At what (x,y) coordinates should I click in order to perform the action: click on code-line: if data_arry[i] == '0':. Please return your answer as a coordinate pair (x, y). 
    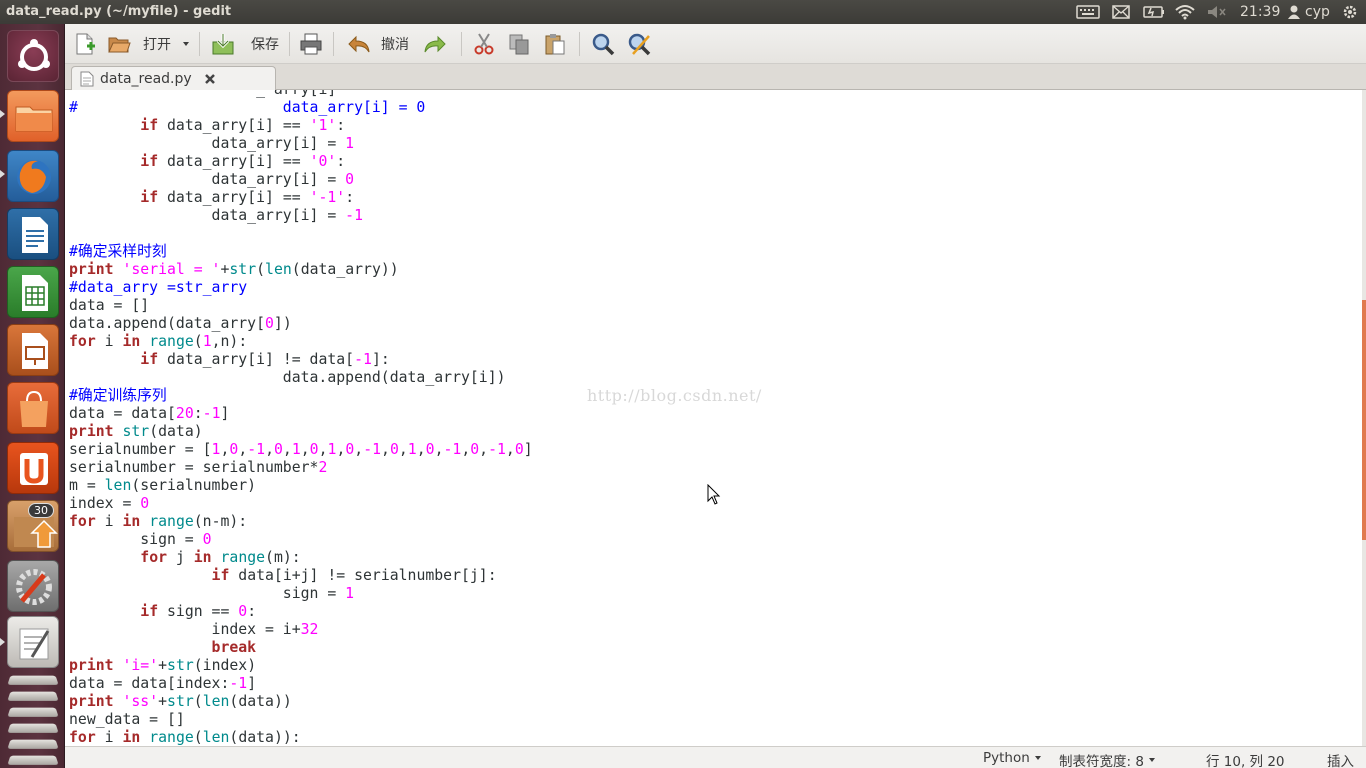
    Looking at the image, I should click on (715, 162).